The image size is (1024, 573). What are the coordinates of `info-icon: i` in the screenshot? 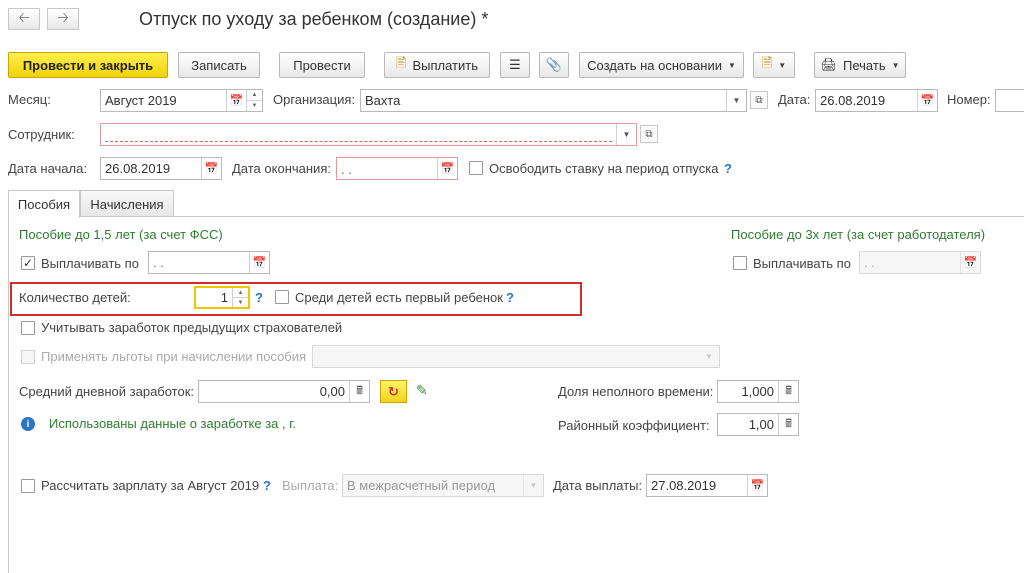 It's located at (28, 424).